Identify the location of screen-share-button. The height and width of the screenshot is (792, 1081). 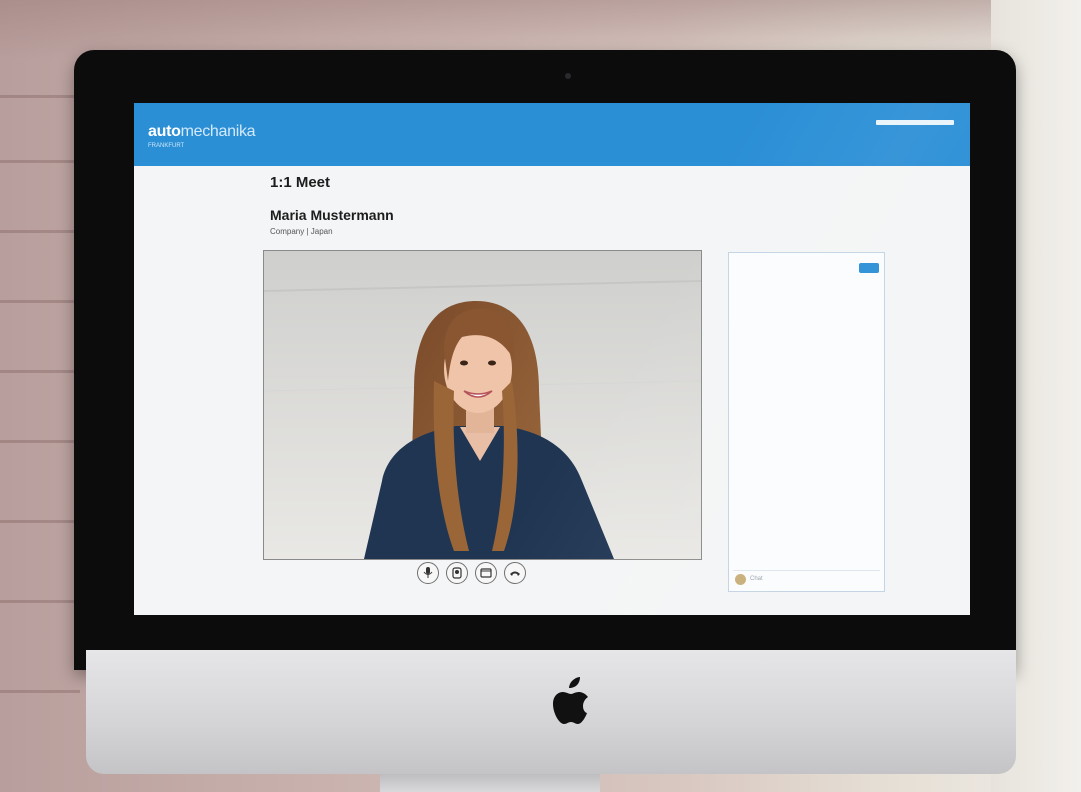
(486, 573).